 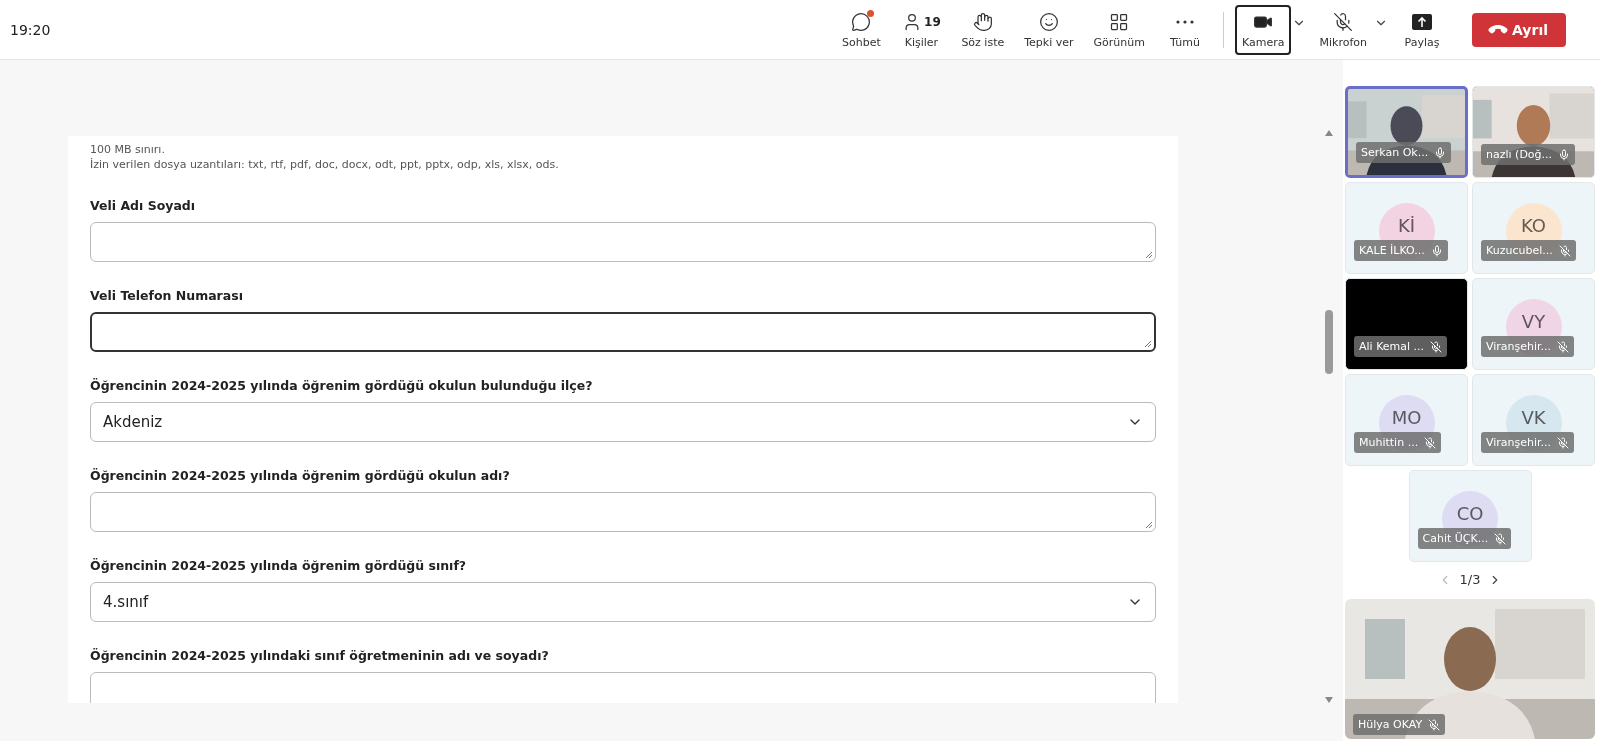 What do you see at coordinates (1329, 342) in the screenshot?
I see `scrollbar-thumb` at bounding box center [1329, 342].